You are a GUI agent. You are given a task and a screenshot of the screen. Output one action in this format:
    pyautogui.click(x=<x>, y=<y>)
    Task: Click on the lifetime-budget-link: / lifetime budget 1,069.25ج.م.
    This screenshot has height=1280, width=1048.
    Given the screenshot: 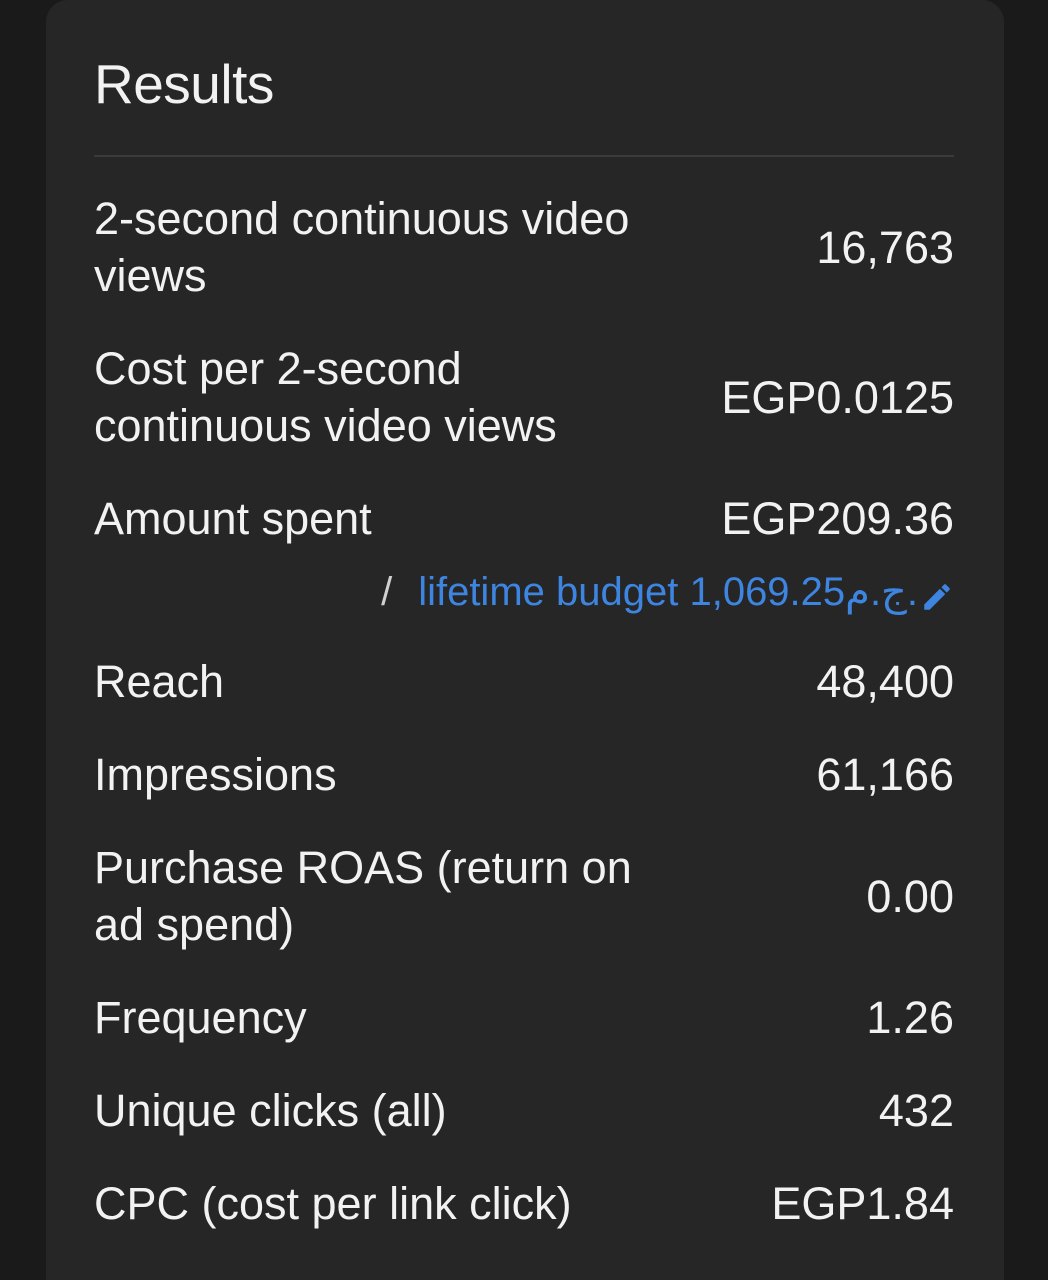 What is the action you would take?
    pyautogui.click(x=667, y=592)
    